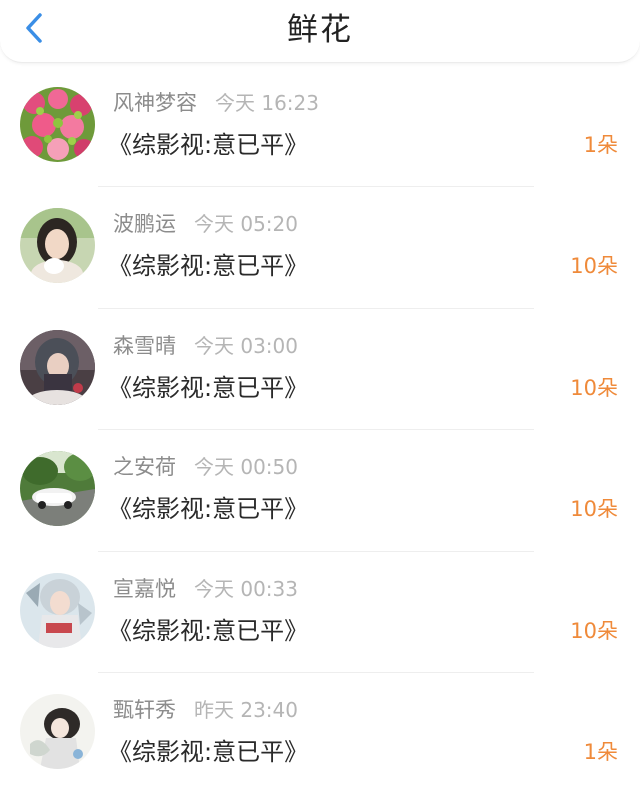  I want to click on timestamp: 昨天 23:40, so click(246, 709).